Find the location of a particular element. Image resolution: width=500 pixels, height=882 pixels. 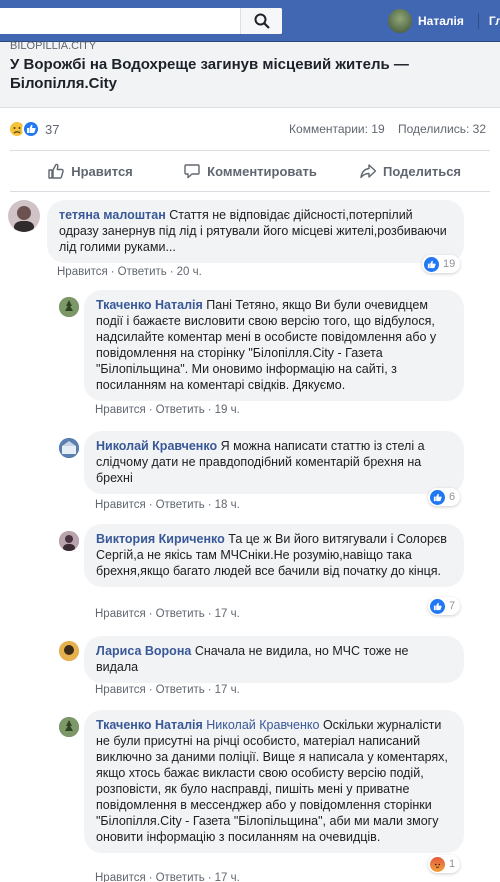

comment-reactions-count: 6 is located at coordinates (452, 497).